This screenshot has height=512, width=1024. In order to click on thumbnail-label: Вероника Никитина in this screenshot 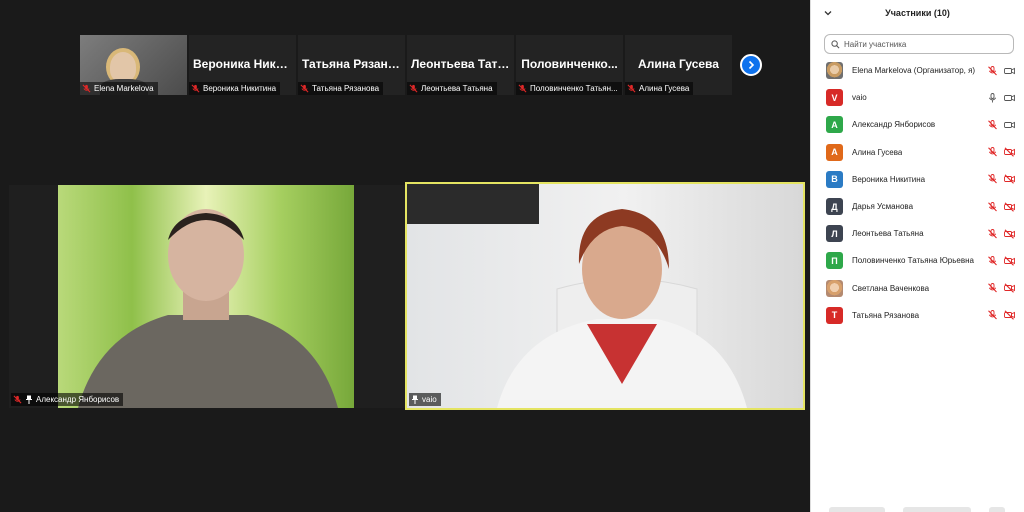, I will do `click(235, 88)`.